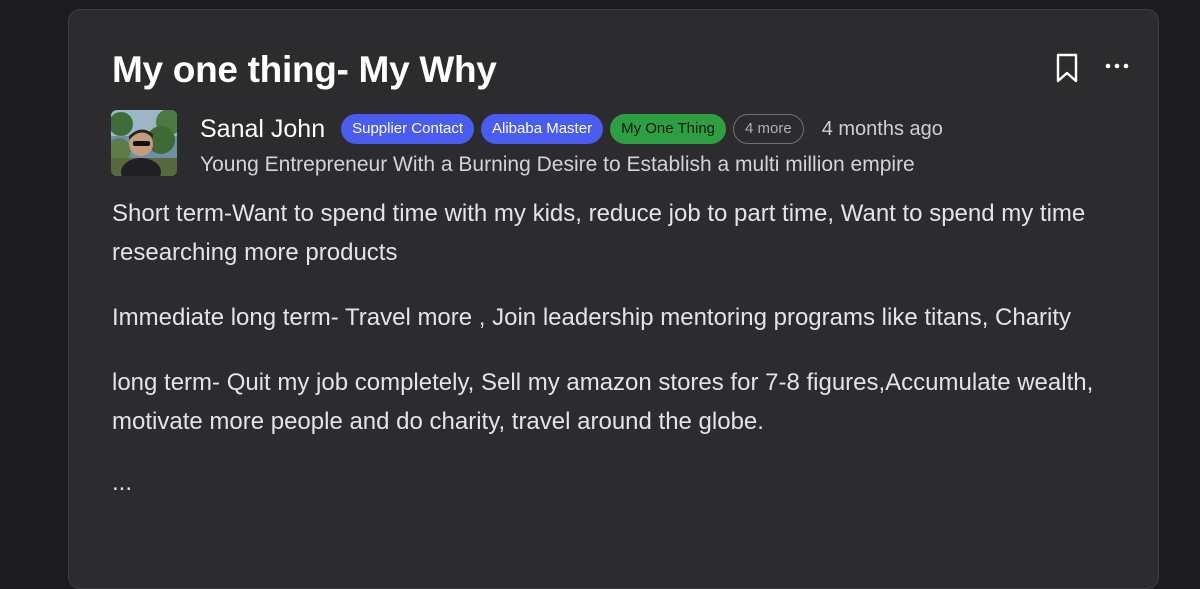 The image size is (1200, 589). Describe the element at coordinates (262, 129) in the screenshot. I see `author-name: Sanal John` at that location.